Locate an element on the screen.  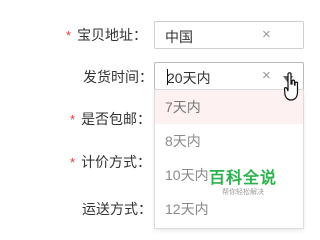
watermark-subtitle: 帮你轻松解决 is located at coordinates (243, 192).